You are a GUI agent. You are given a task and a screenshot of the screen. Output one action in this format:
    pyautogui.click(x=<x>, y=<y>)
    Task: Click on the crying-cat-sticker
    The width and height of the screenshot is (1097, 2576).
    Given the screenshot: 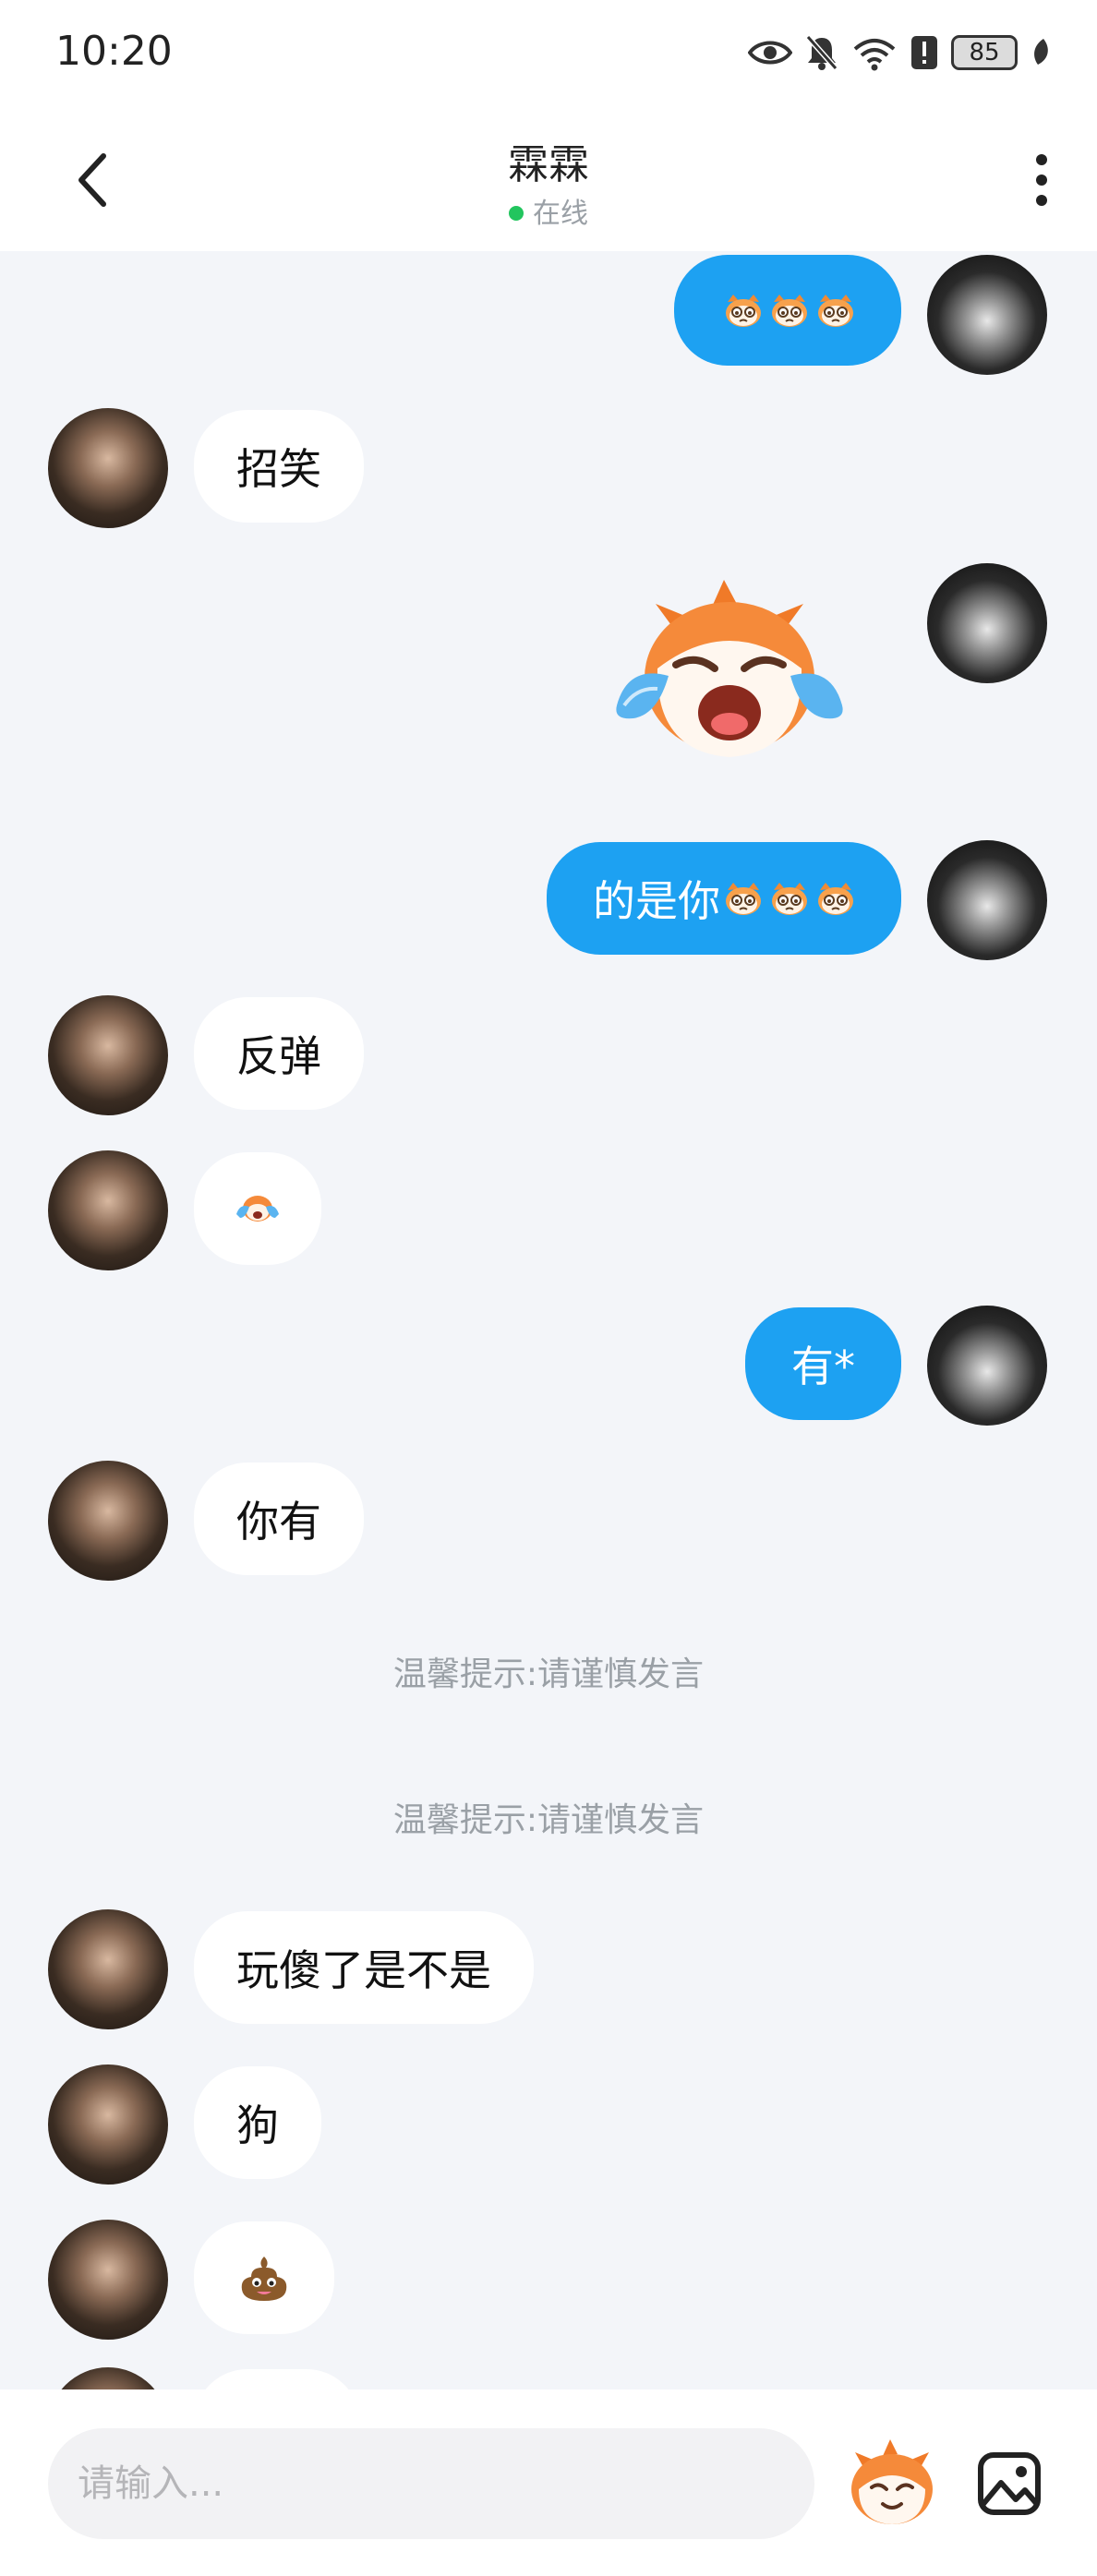 What is the action you would take?
    pyautogui.click(x=729, y=673)
    